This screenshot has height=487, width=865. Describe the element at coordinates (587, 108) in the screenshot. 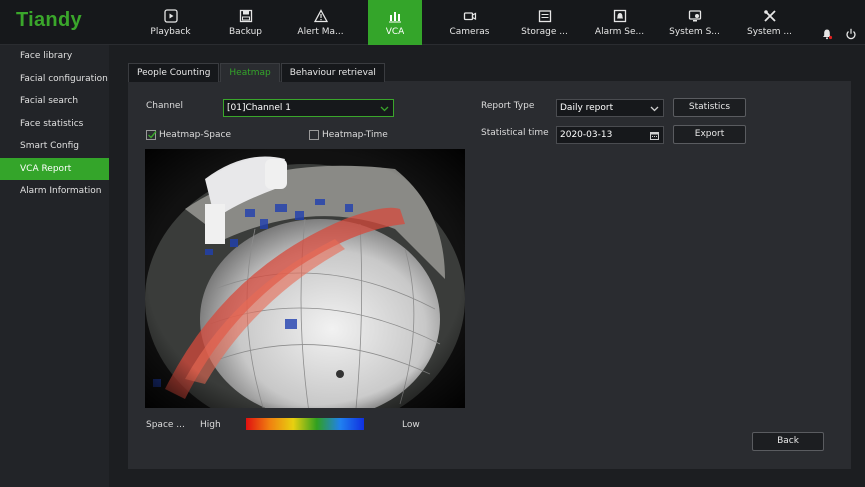

I see `report-type-value: Daily report` at that location.